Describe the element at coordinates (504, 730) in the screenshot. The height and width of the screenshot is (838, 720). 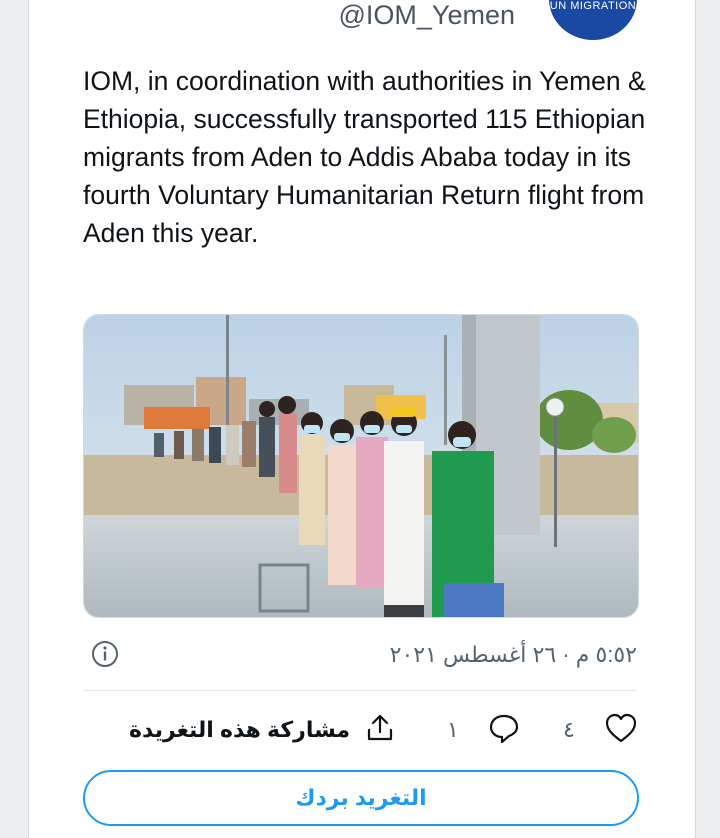
I see `speech-bubble-icon` at that location.